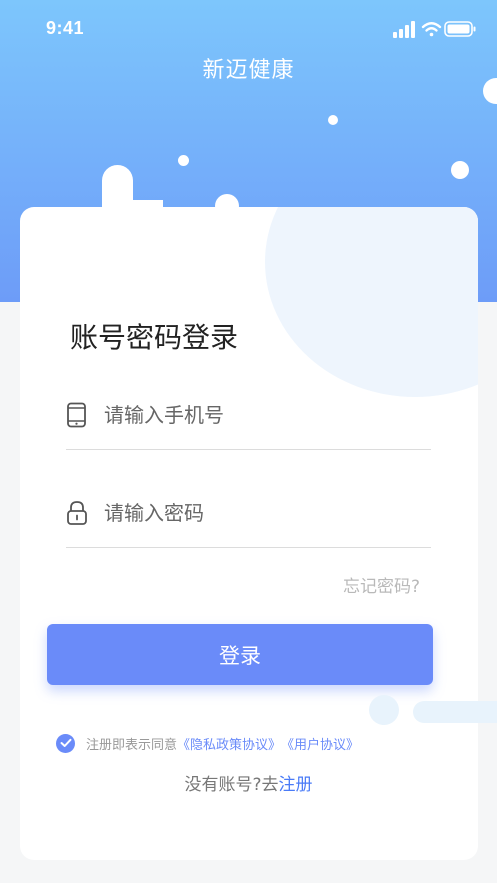 The image size is (497, 883). Describe the element at coordinates (65, 28) in the screenshot. I see `status-time: 9:41` at that location.